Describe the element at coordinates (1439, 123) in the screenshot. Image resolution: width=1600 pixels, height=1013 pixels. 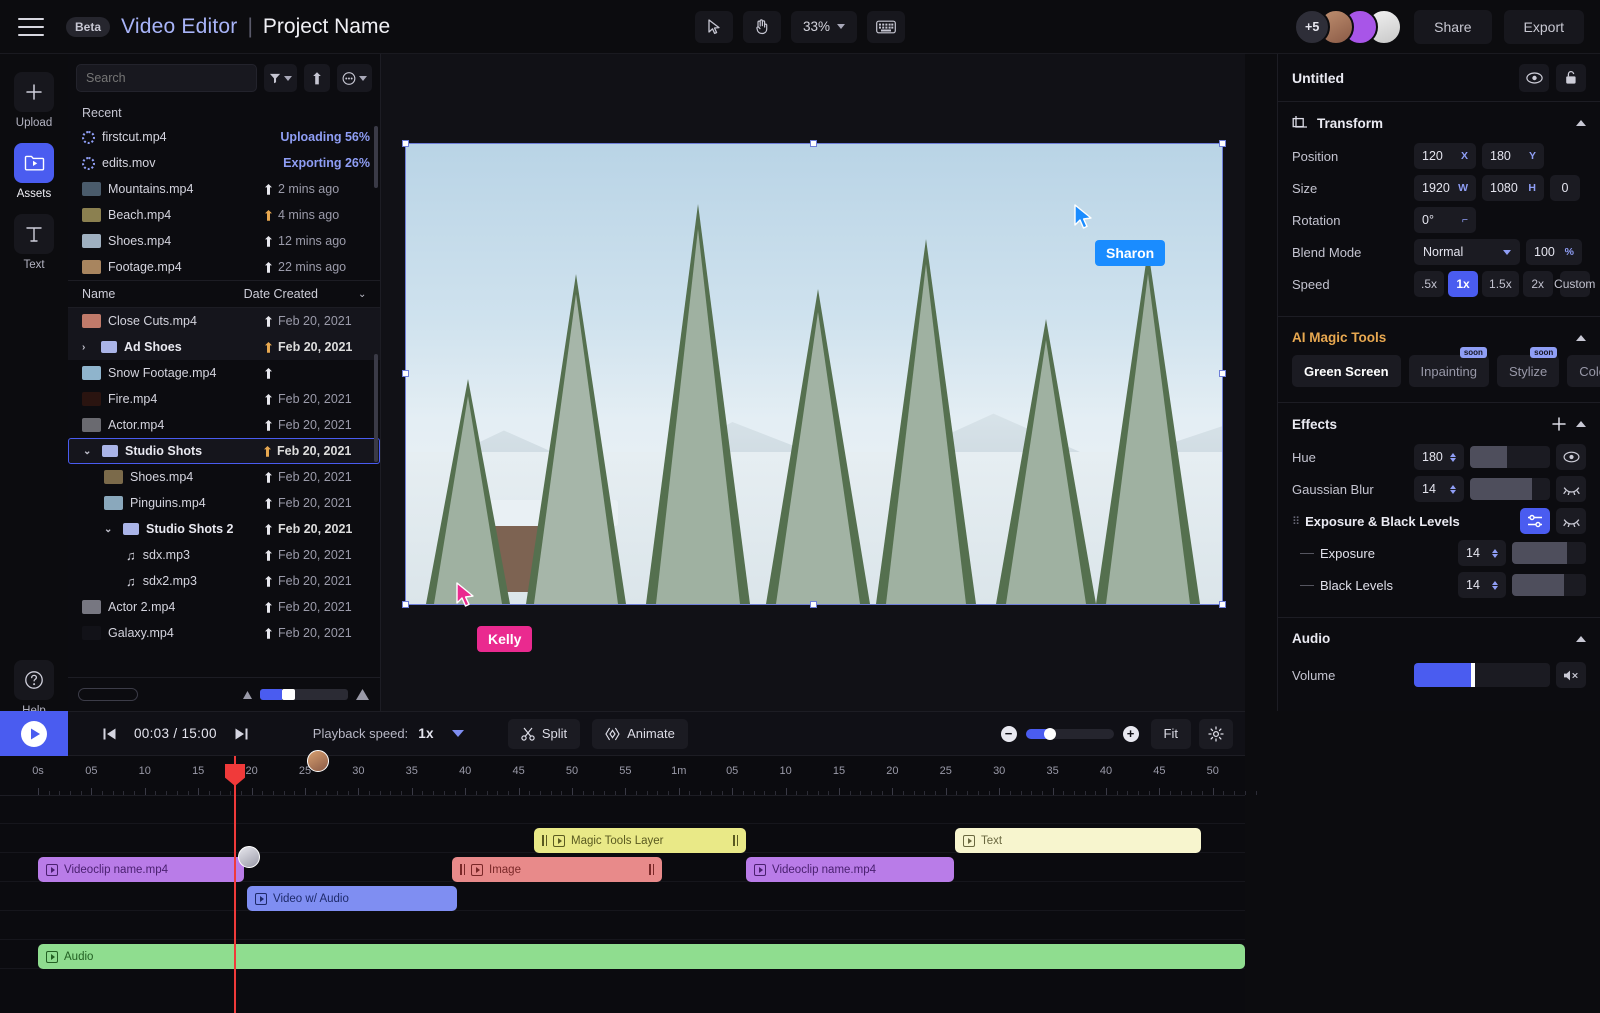
I see `transform-header: Transform` at that location.